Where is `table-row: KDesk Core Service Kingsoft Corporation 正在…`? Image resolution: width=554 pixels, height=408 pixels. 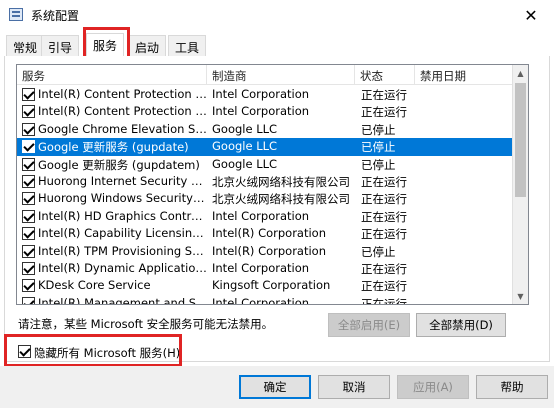
table-row: KDesk Core Service Kingsoft Corporation 正在… is located at coordinates (265, 285).